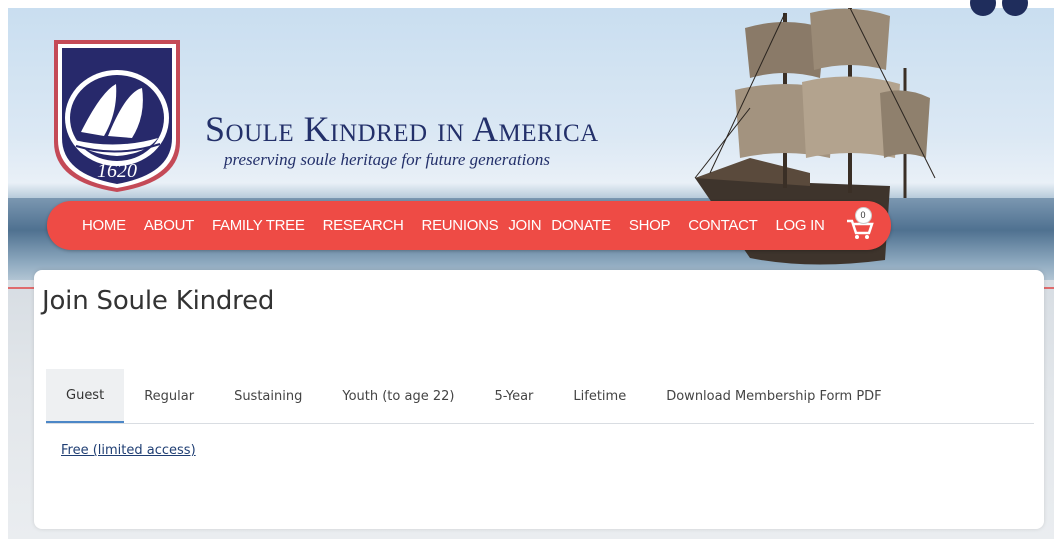  Describe the element at coordinates (581, 225) in the screenshot. I see `nav-donate: DONATE` at that location.